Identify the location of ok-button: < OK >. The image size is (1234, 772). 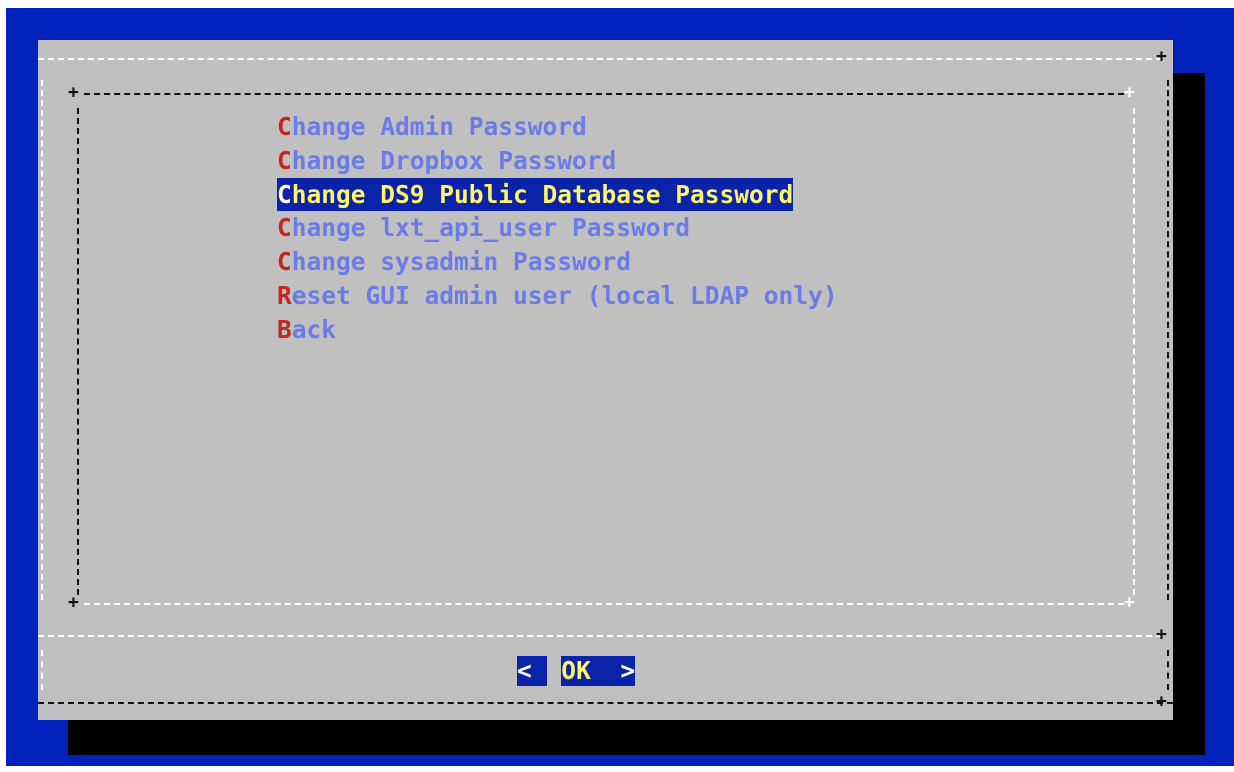
(576, 671).